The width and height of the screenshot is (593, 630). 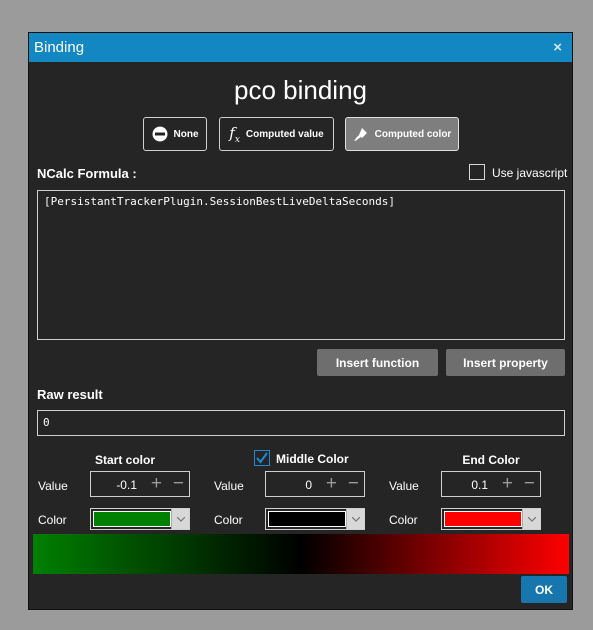 I want to click on end-value-label: Value, so click(x=404, y=486).